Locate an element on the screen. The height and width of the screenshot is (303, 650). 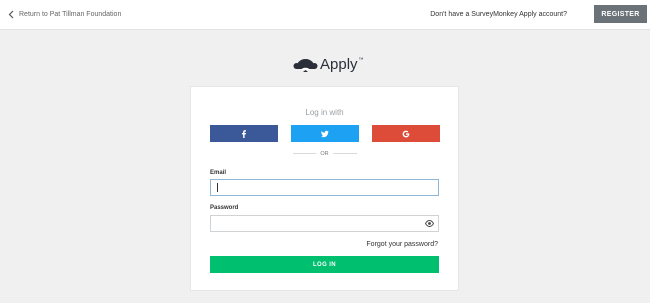
password-label: Password is located at coordinates (224, 208).